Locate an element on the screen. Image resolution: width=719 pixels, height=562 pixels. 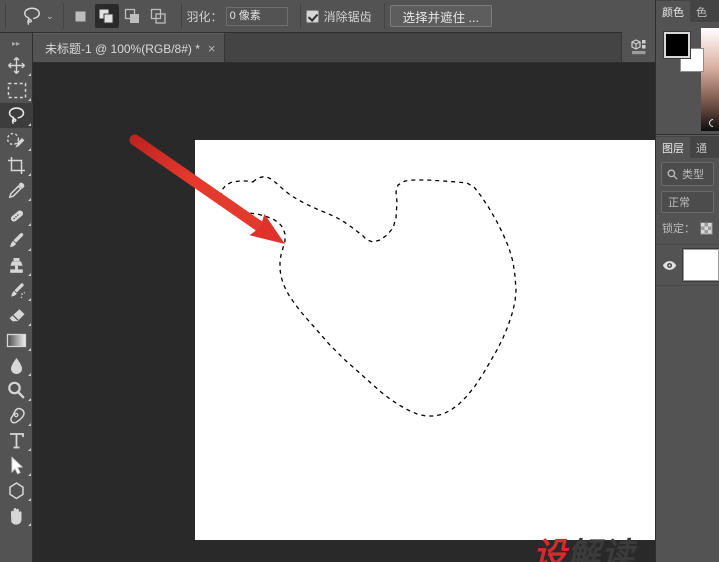
lock-transparent-pixels-icon is located at coordinates (706, 228).